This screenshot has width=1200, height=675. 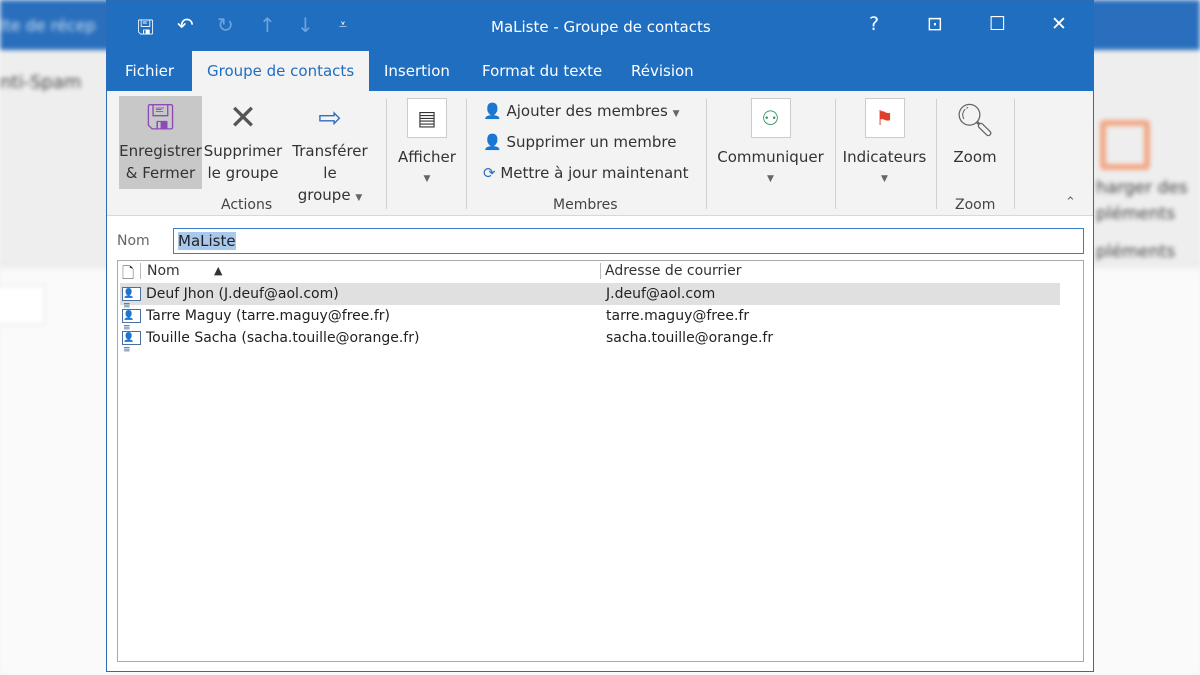 I want to click on update-icon: ⟳, so click(x=489, y=173).